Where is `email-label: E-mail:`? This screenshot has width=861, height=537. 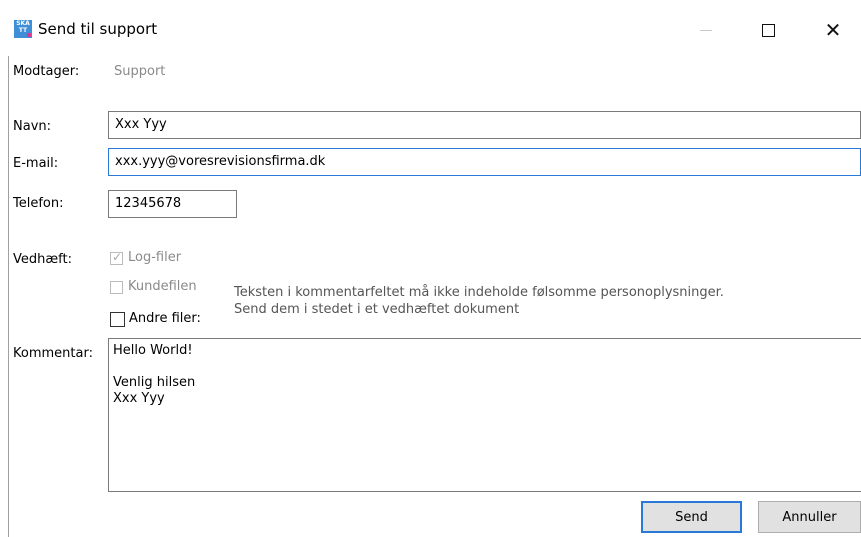 email-label: E-mail: is located at coordinates (36, 163).